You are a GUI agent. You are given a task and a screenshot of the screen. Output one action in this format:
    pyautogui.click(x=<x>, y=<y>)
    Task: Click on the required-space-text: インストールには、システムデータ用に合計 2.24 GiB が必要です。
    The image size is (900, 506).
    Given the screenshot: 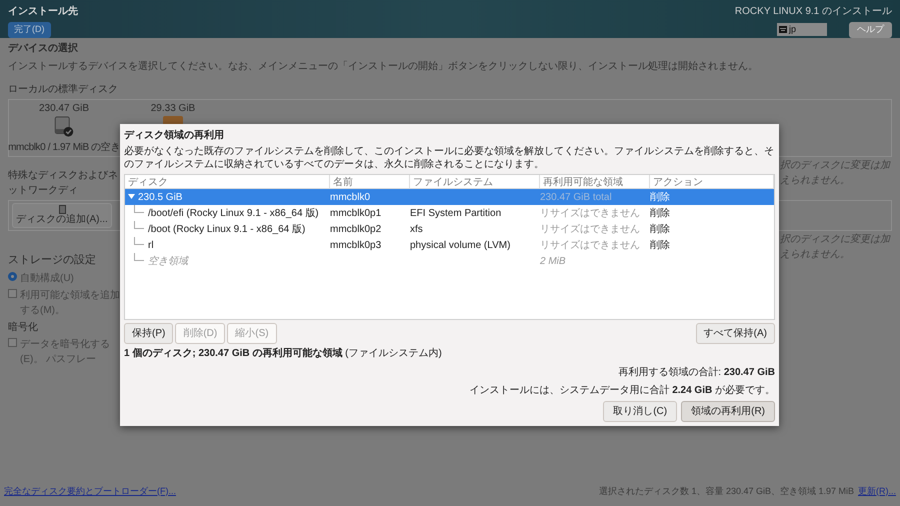 What is the action you would take?
    pyautogui.click(x=622, y=391)
    